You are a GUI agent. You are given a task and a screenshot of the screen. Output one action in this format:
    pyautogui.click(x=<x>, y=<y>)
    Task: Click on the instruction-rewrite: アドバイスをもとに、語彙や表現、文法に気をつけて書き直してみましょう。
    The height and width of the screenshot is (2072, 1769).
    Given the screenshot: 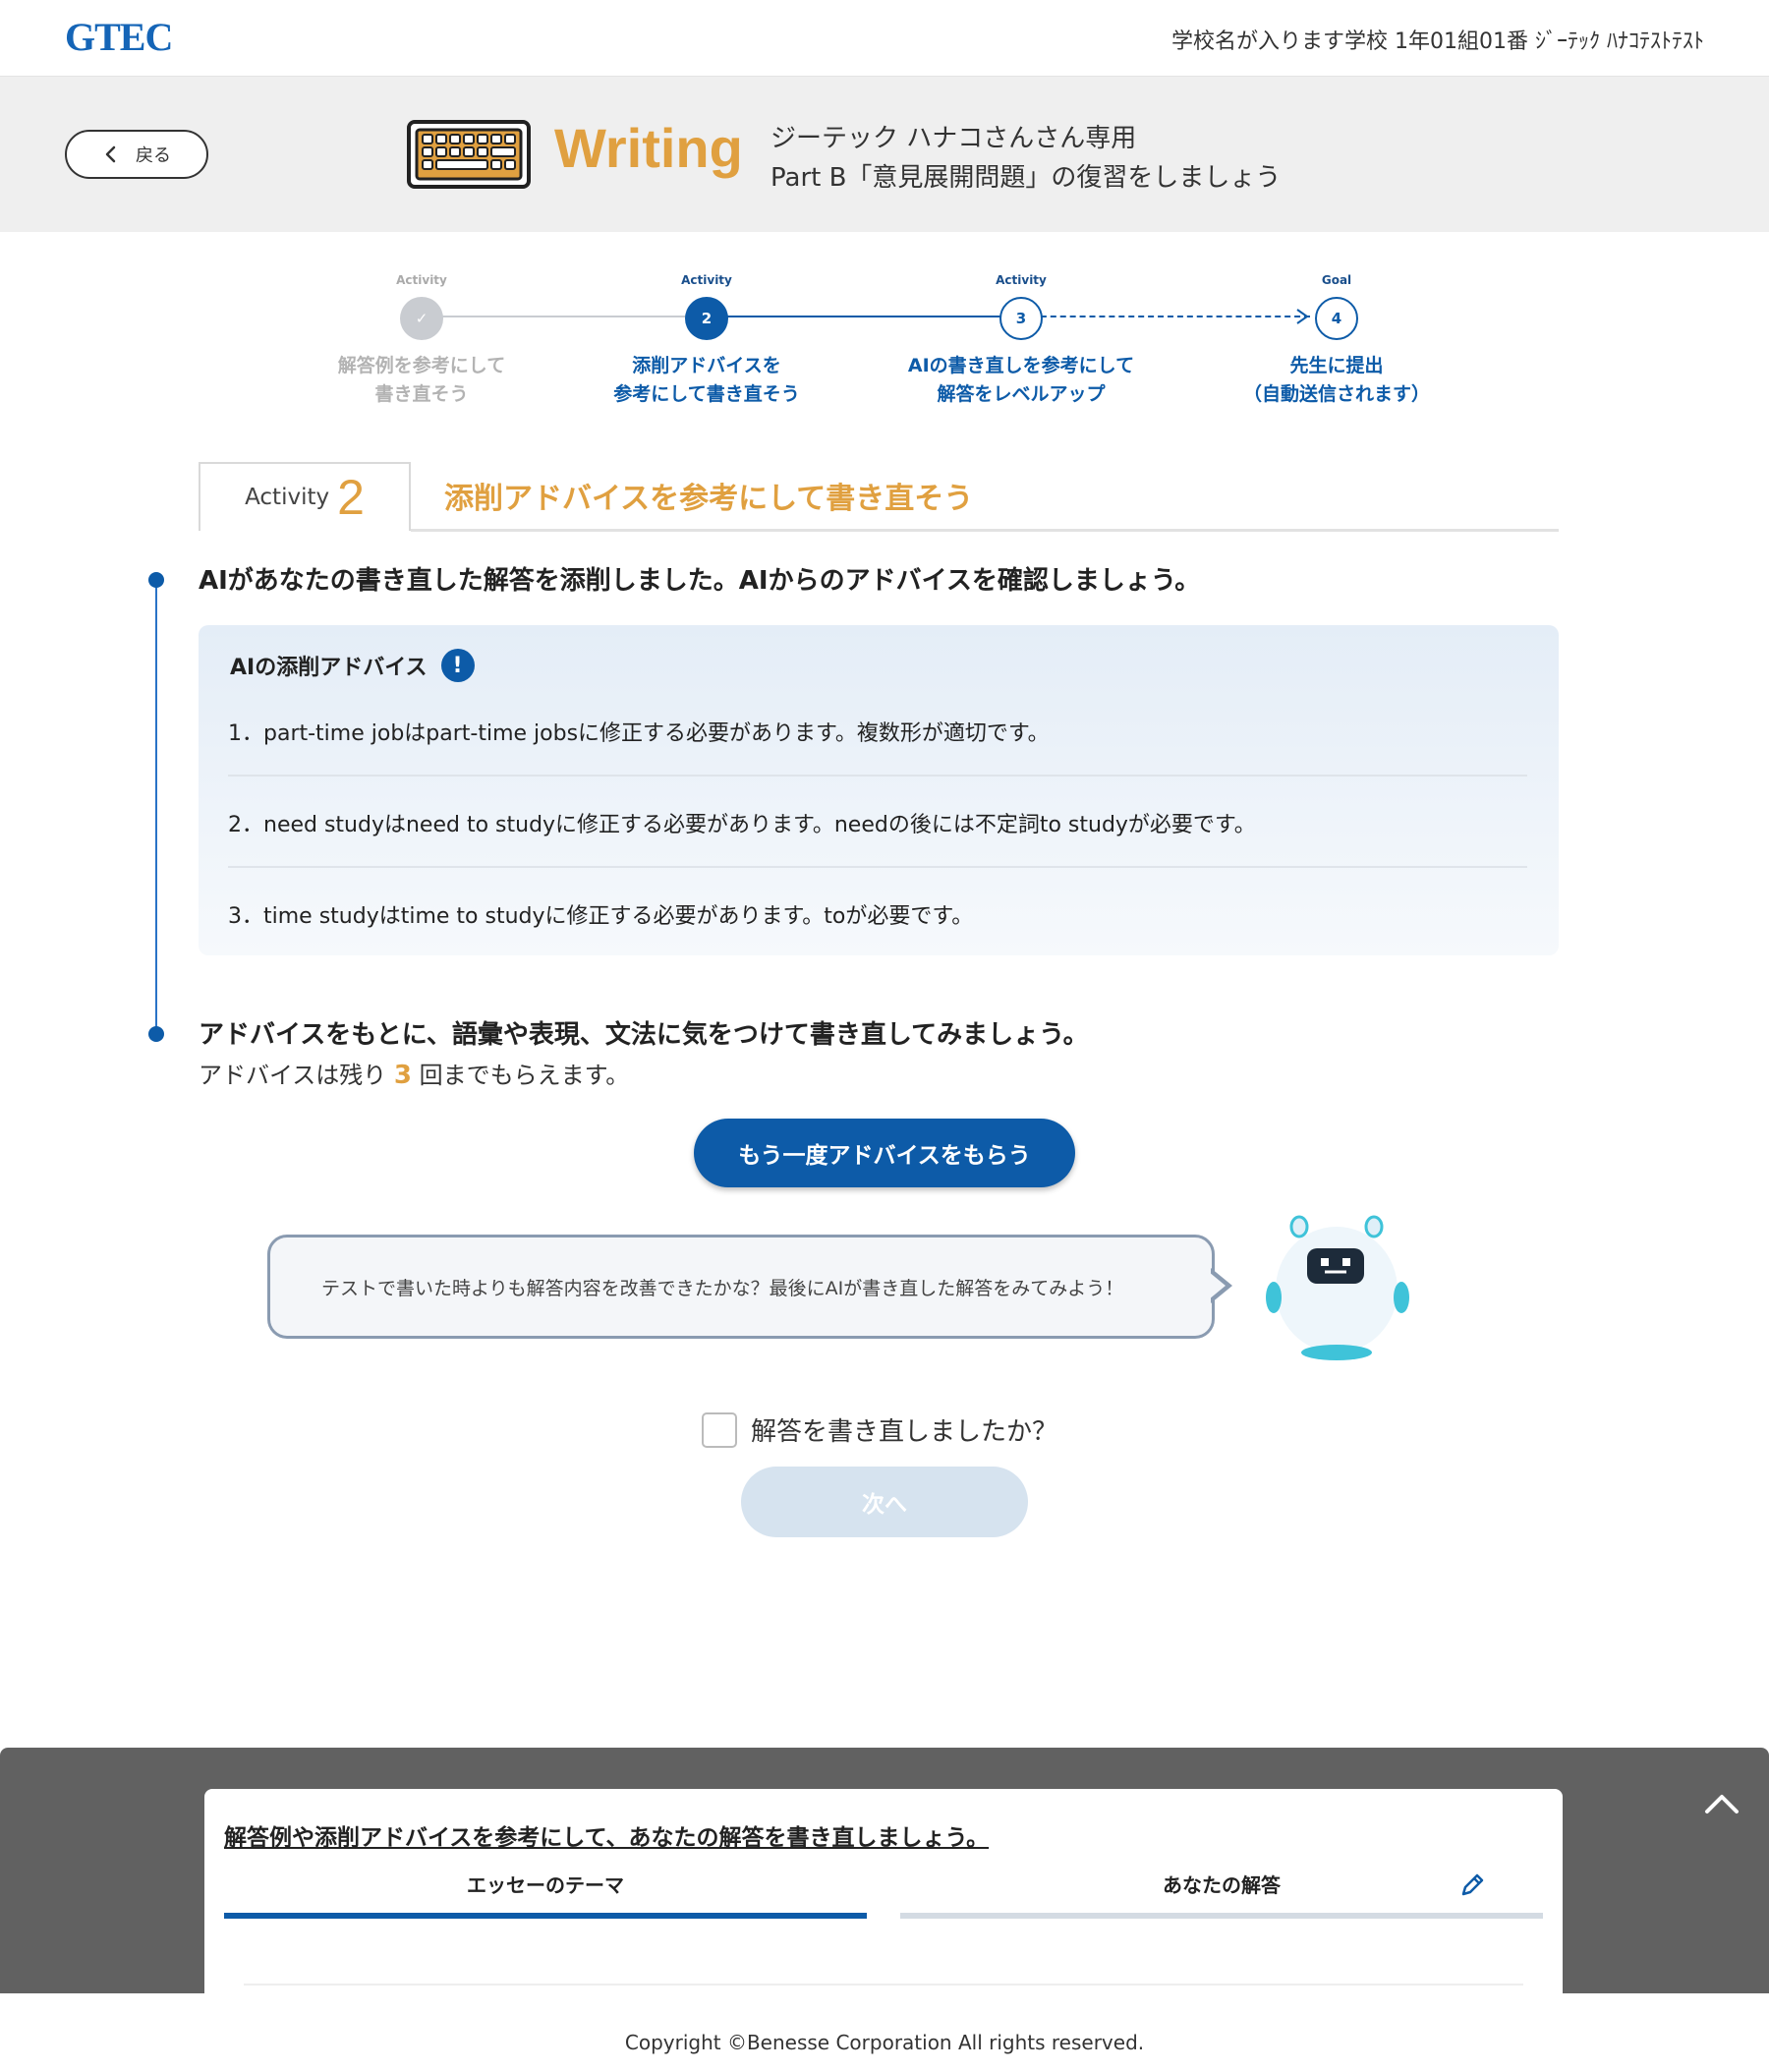 What is the action you would take?
    pyautogui.click(x=644, y=1035)
    